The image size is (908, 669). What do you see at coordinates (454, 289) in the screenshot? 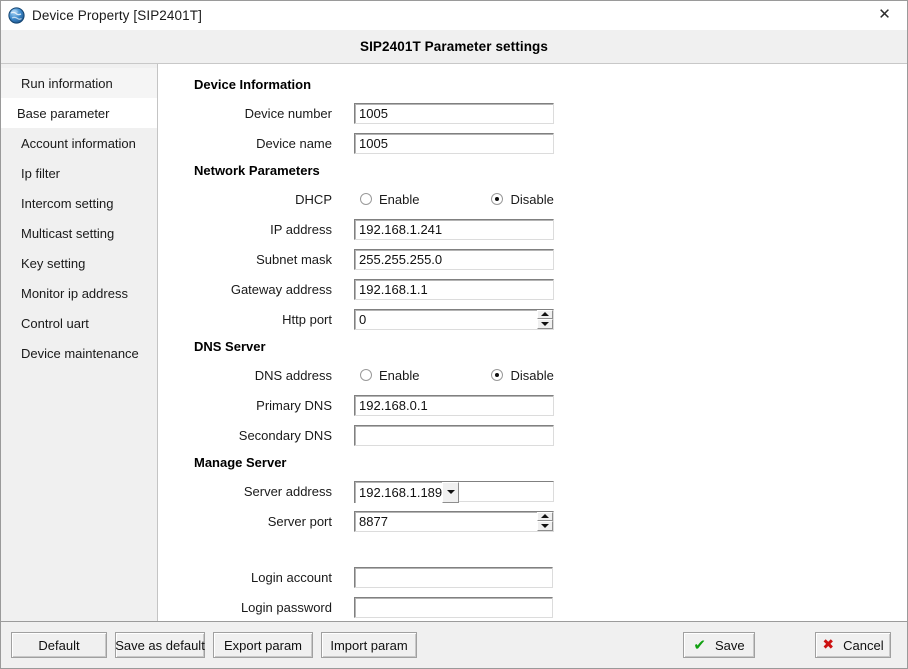
I see `gateway-address-input: 192.168.1.1` at bounding box center [454, 289].